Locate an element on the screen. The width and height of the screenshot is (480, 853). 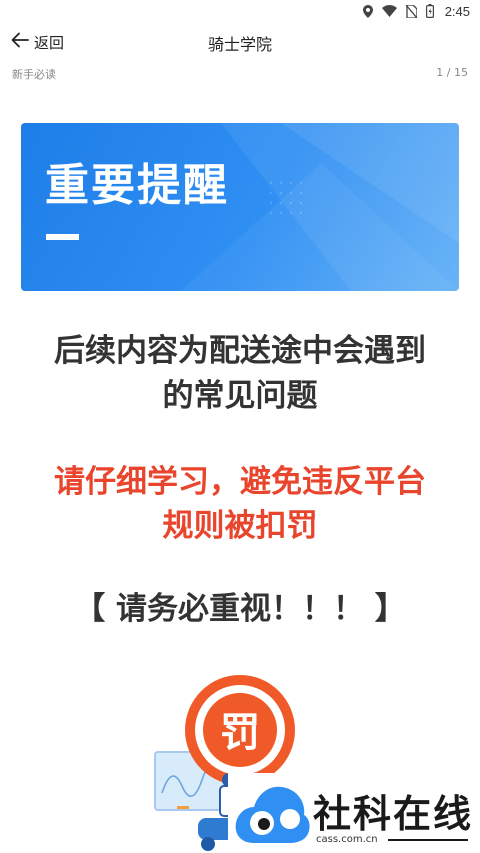
warning-line-2: 规则被扣罚 is located at coordinates (240, 526).